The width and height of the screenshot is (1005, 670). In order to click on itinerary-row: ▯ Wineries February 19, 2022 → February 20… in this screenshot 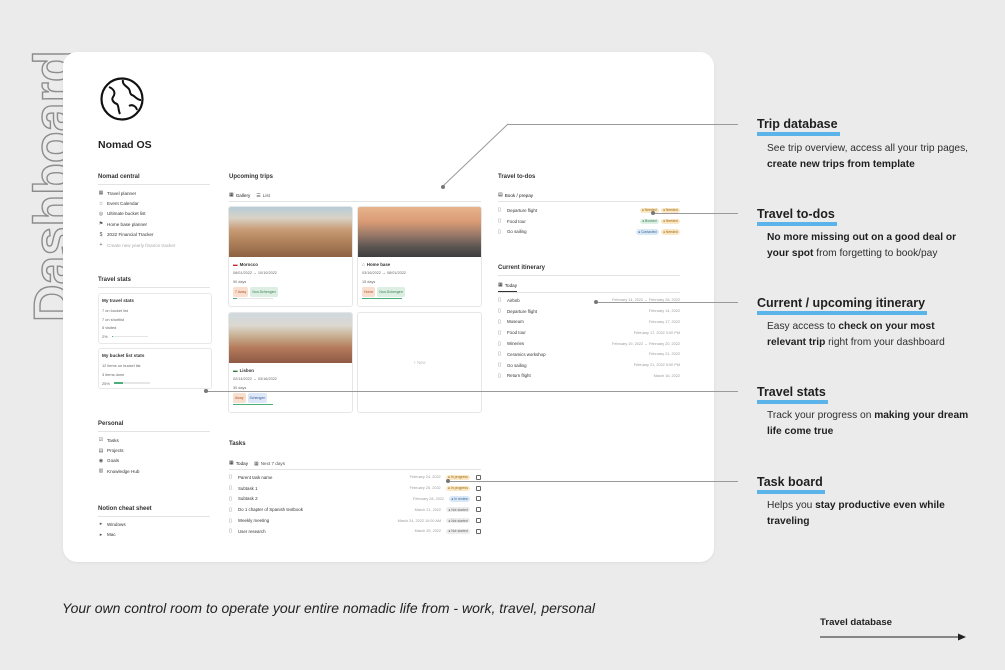, I will do `click(589, 343)`.